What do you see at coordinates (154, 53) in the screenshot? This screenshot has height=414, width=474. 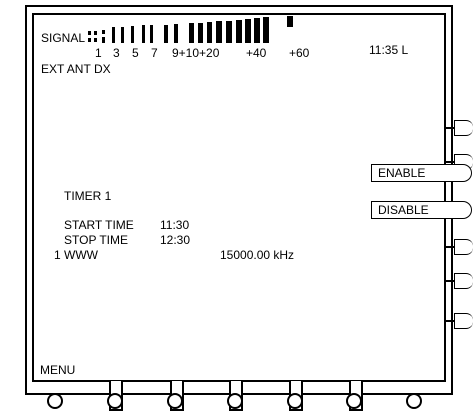 I see `signal-scale-7: 7` at bounding box center [154, 53].